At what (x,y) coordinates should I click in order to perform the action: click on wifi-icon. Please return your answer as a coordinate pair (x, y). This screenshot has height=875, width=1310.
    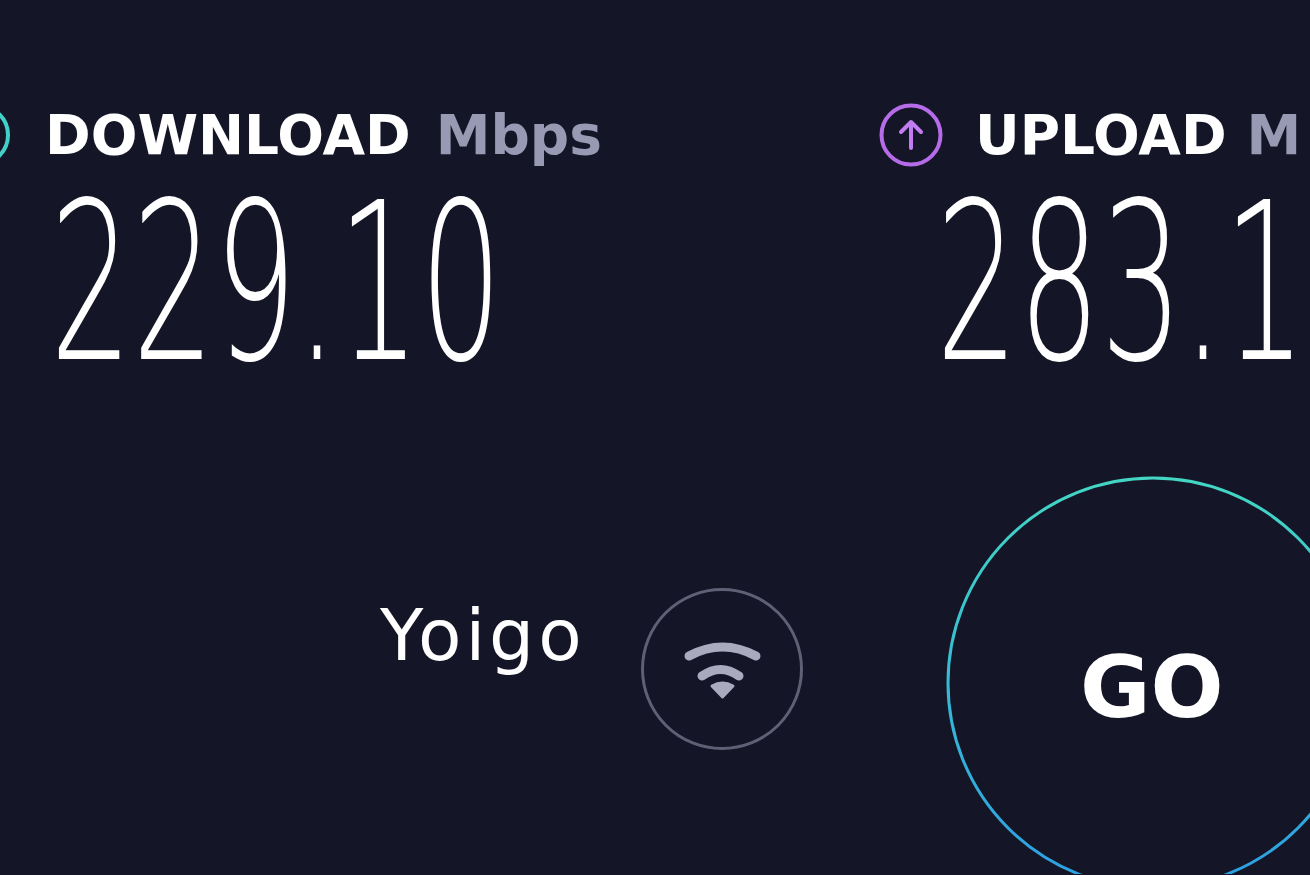
    Looking at the image, I should click on (722, 669).